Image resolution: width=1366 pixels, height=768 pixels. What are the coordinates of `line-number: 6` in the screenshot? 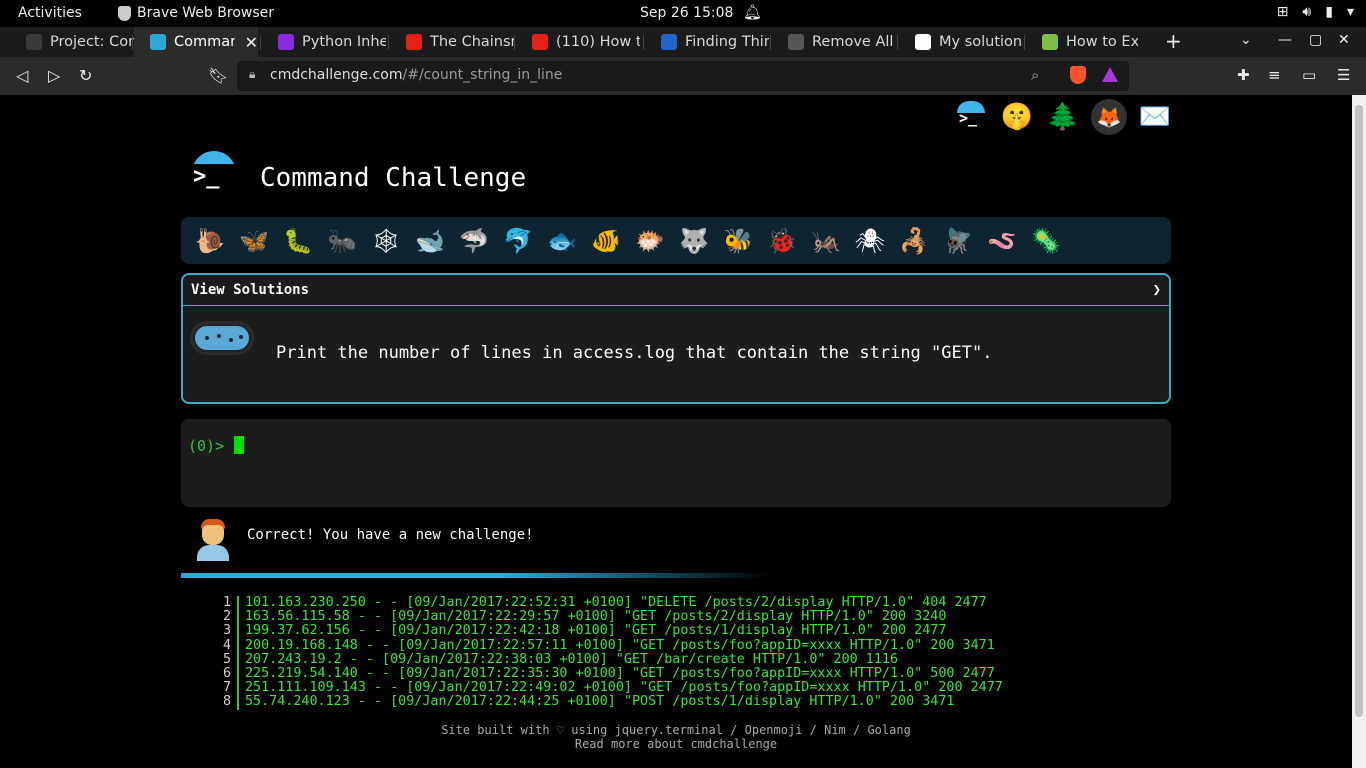 It's located at (226, 674).